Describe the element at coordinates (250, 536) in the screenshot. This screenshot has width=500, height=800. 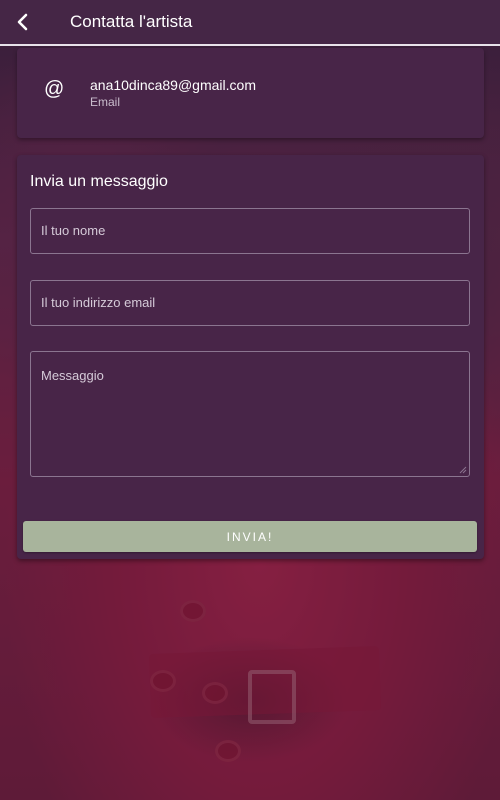
I see `send-button: INVIA!` at that location.